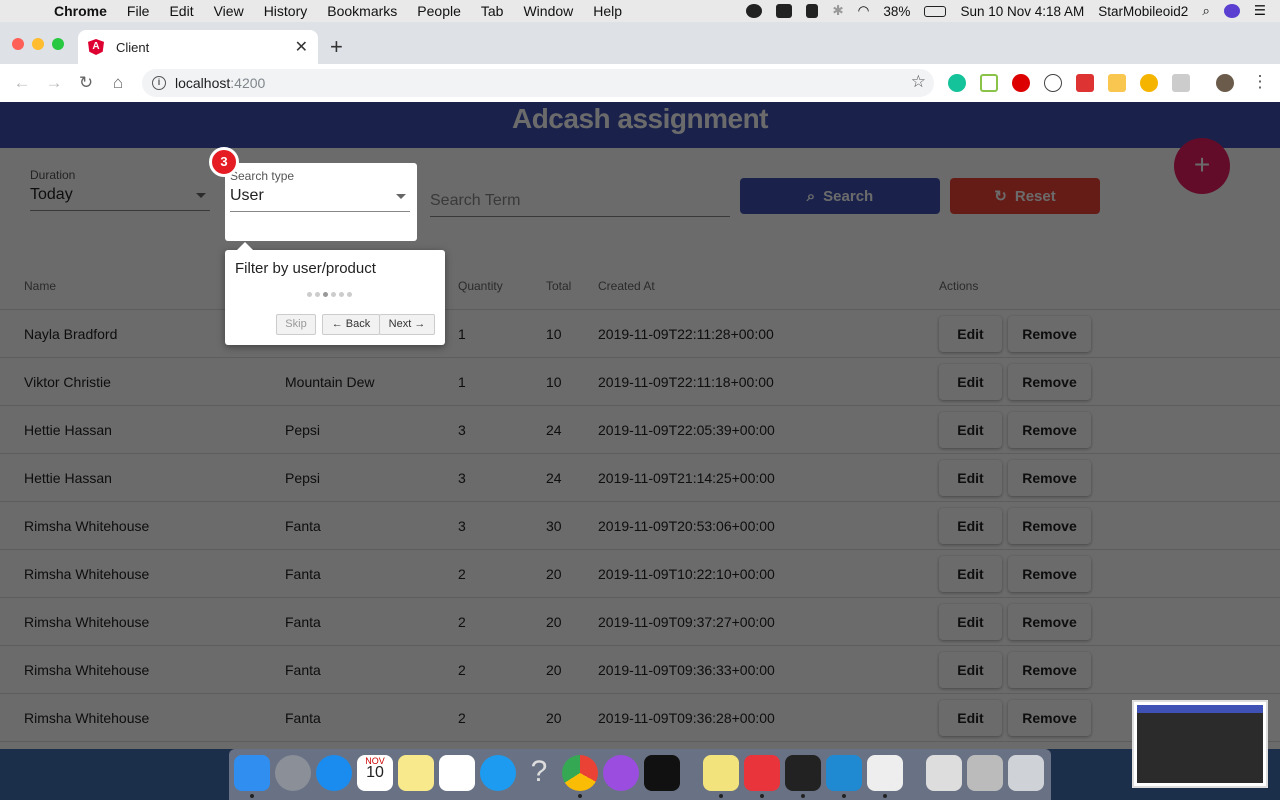 The image size is (1280, 800). Describe the element at coordinates (554, 429) in the screenshot. I see `cell-total: 24` at that location.